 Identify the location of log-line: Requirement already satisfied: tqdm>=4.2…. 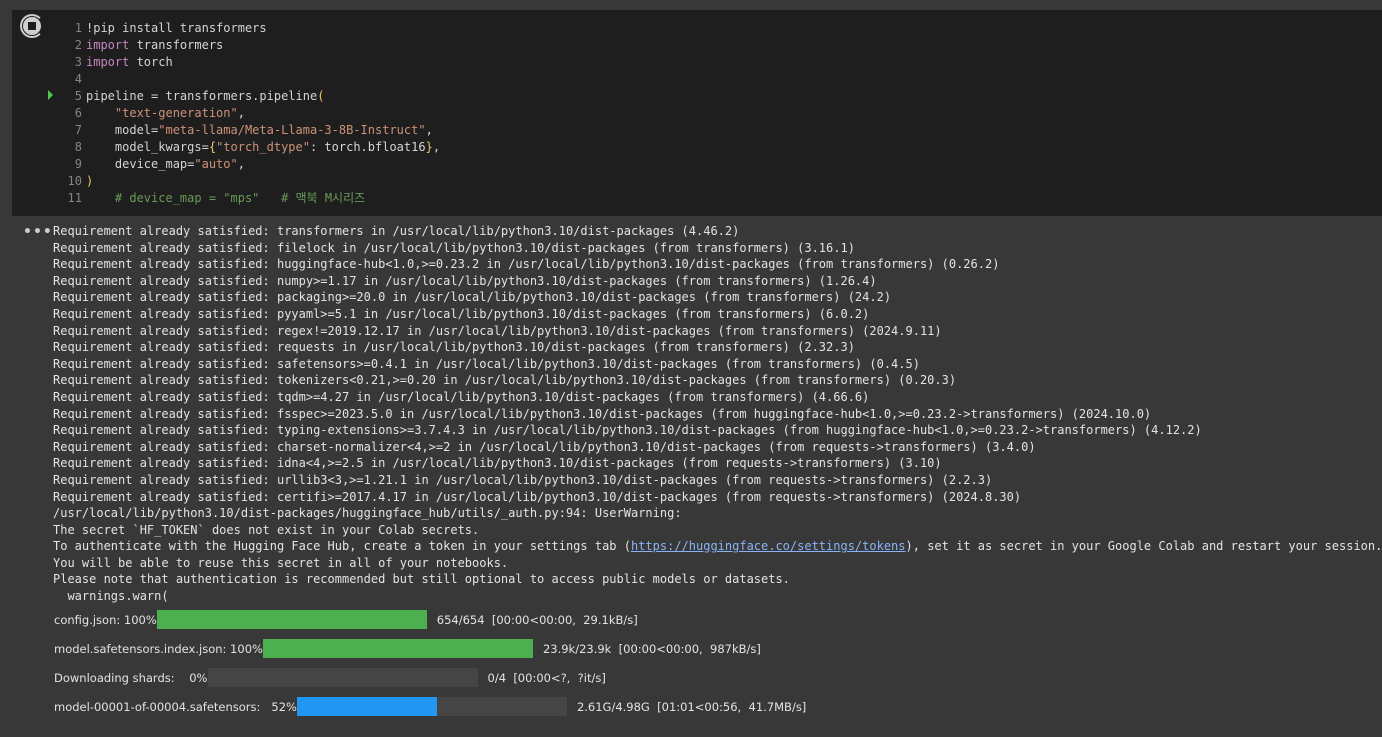
(461, 396).